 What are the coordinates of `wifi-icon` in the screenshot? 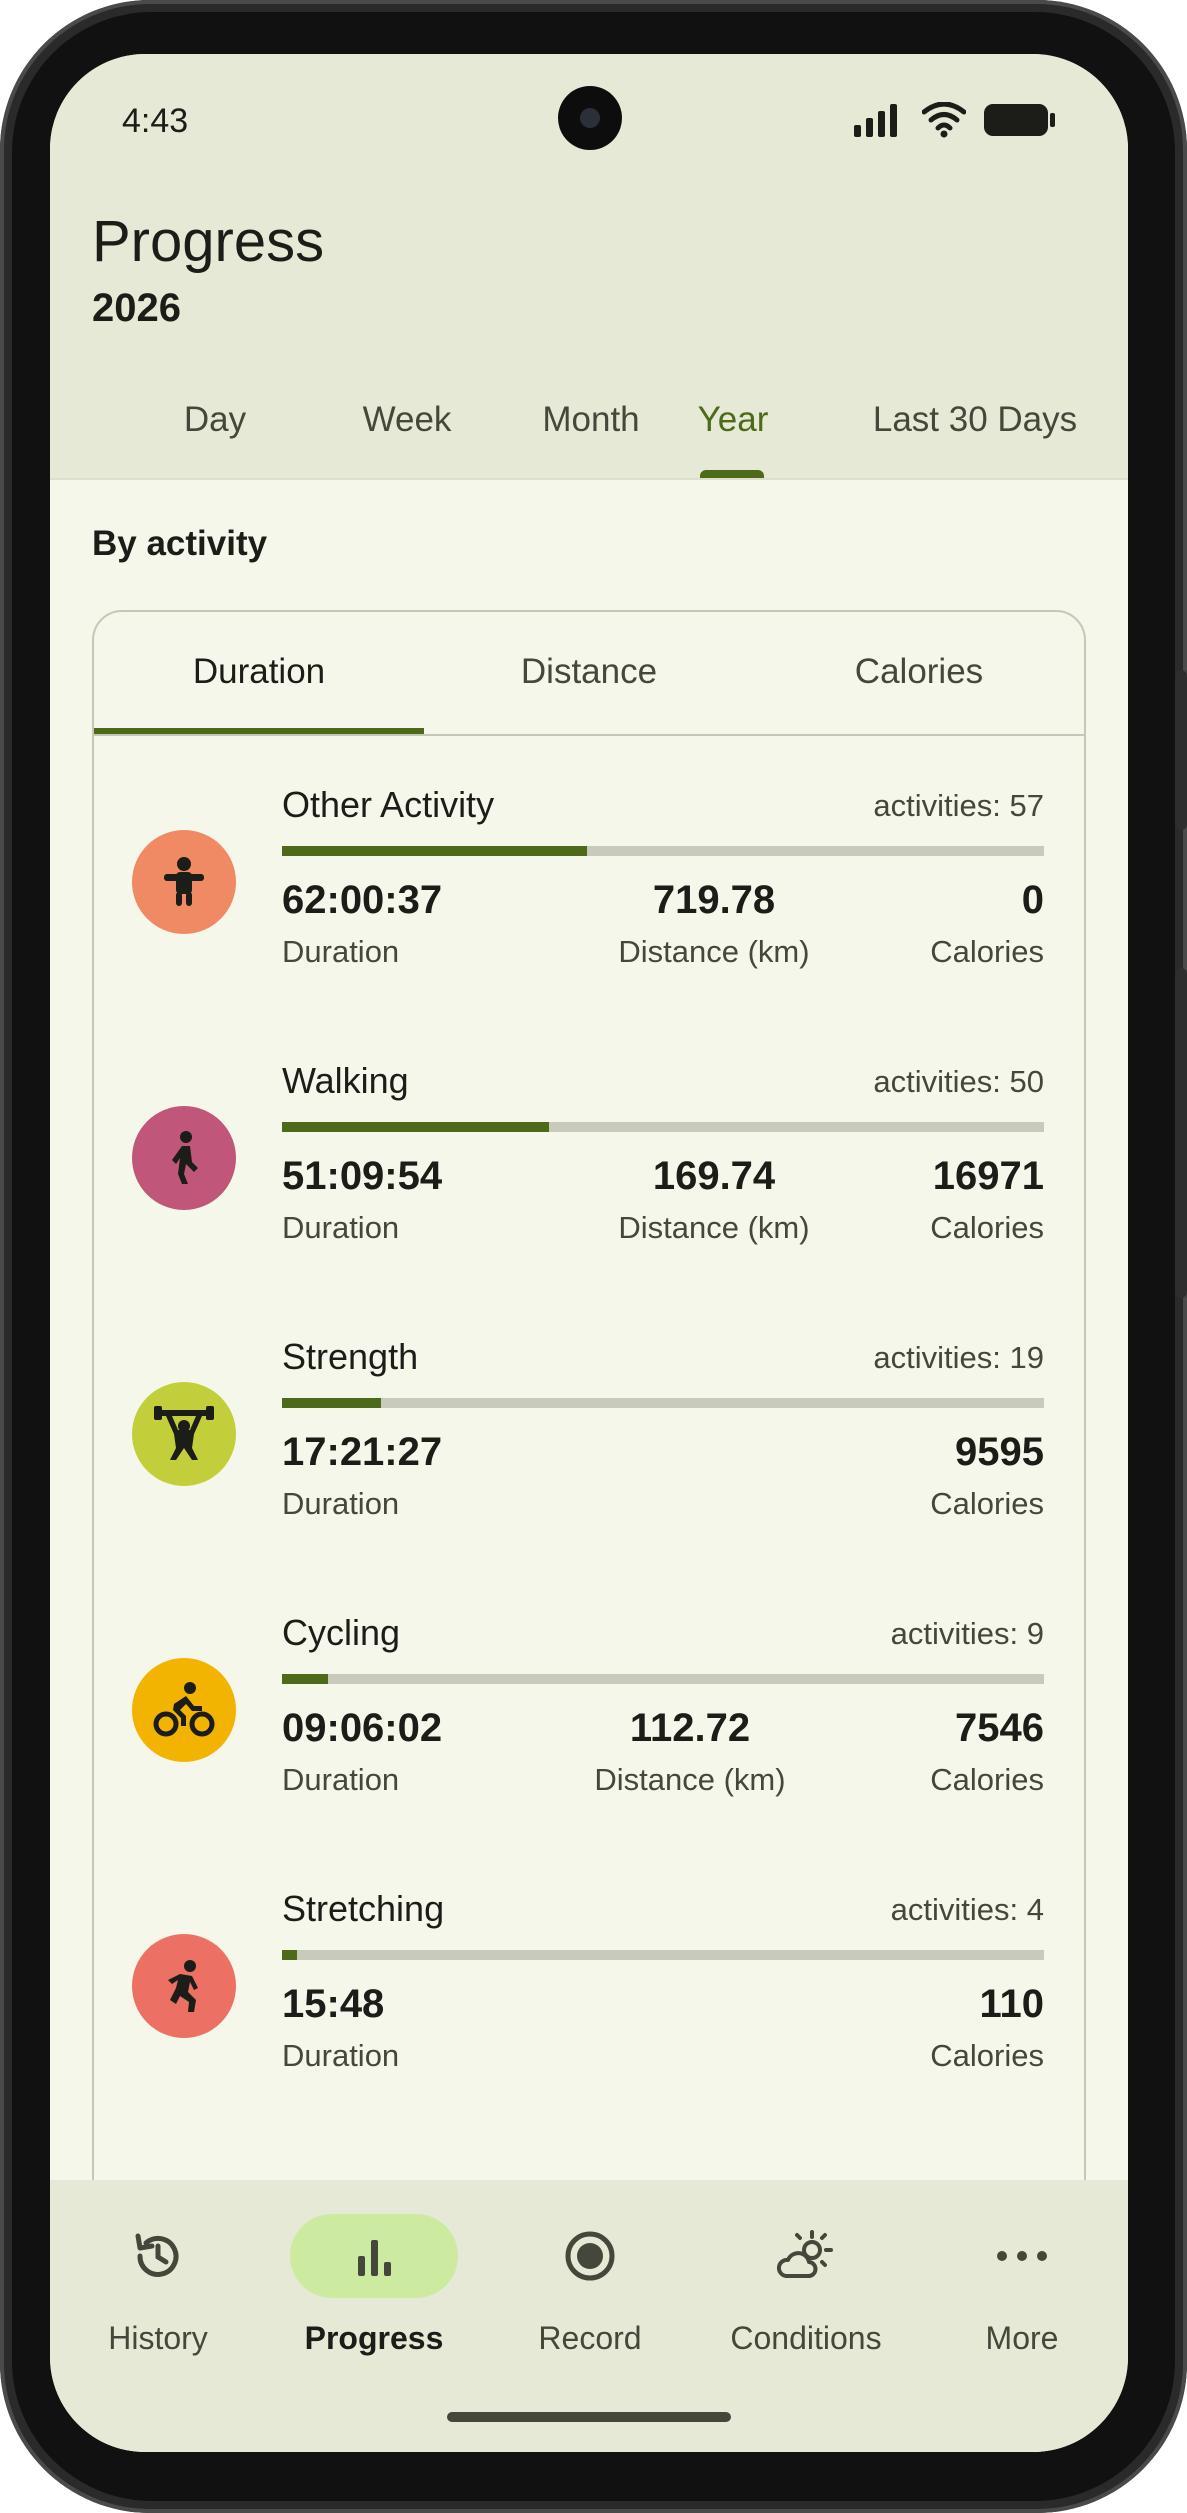 It's located at (944, 120).